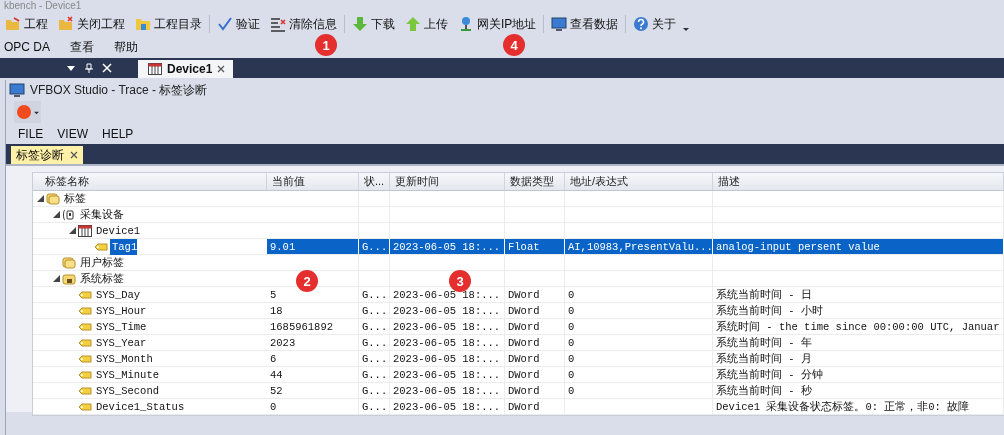  Describe the element at coordinates (858, 181) in the screenshot. I see `column-header: 描述` at that location.